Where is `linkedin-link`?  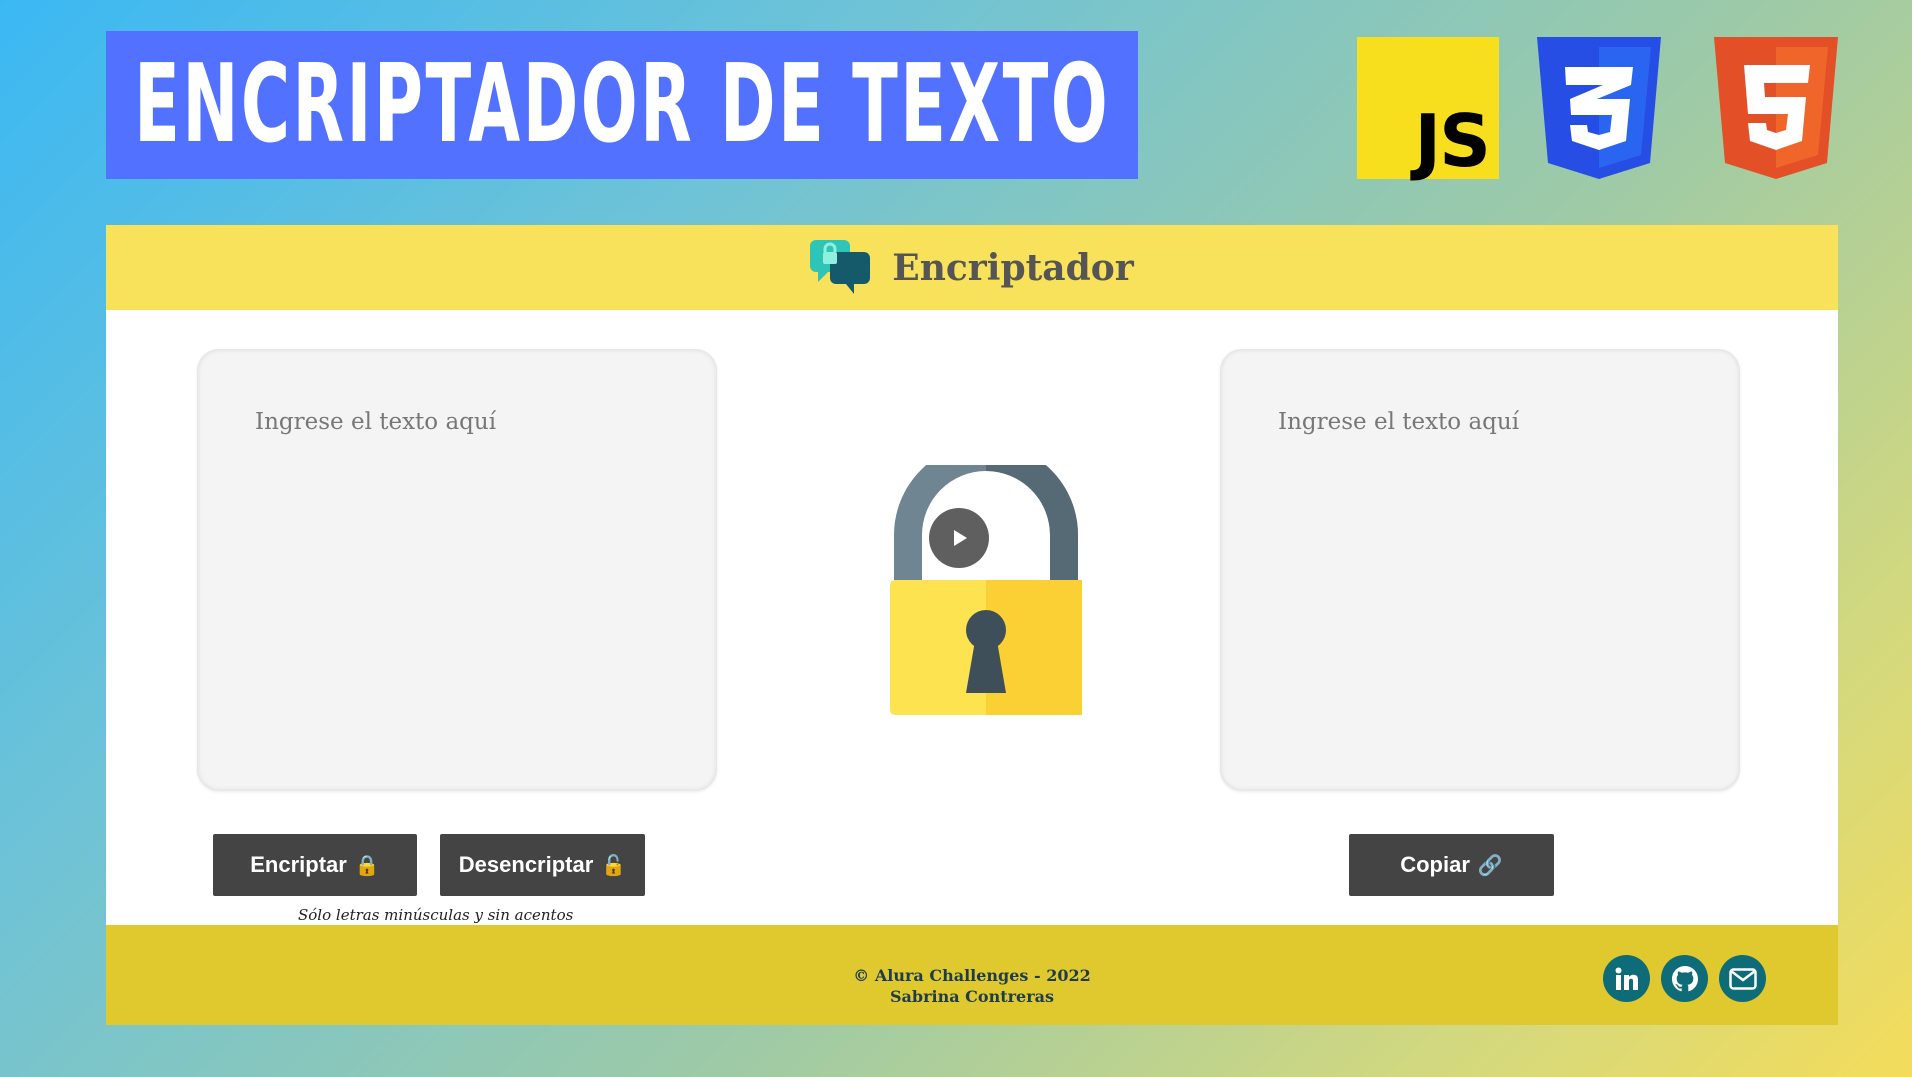
linkedin-link is located at coordinates (1626, 978).